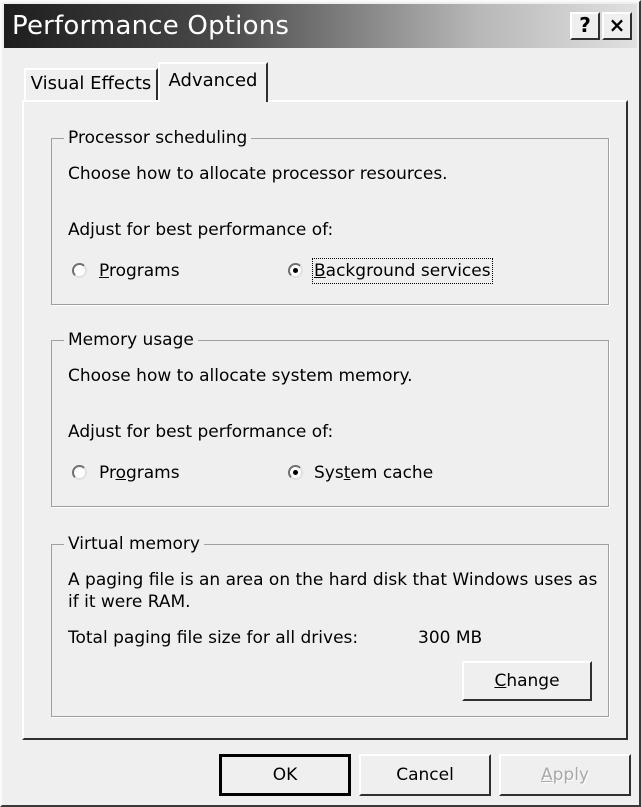  Describe the element at coordinates (373, 473) in the screenshot. I see `memory-system-cache-label: System cache` at that location.